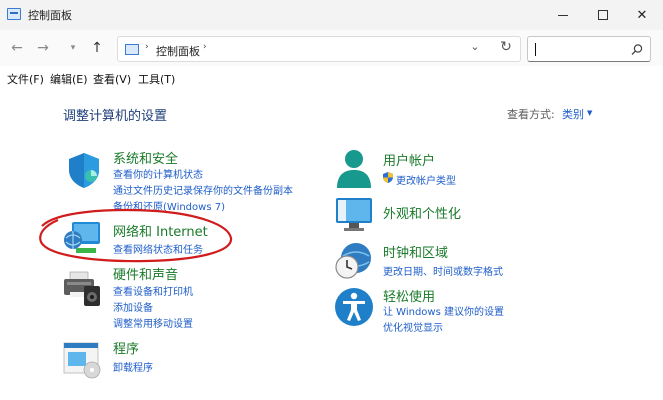  I want to click on text-caret, so click(535, 49).